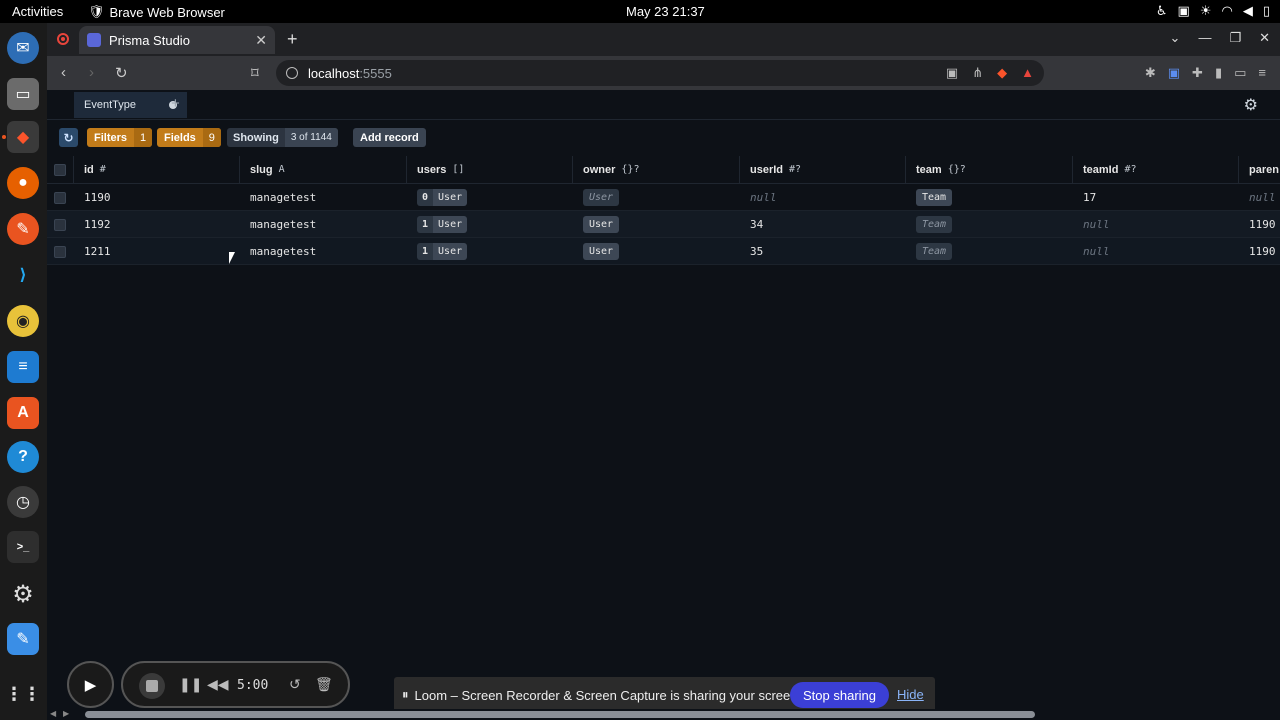 This screenshot has height=720, width=1280. What do you see at coordinates (68, 137) in the screenshot?
I see `refresh-button: ↻` at bounding box center [68, 137].